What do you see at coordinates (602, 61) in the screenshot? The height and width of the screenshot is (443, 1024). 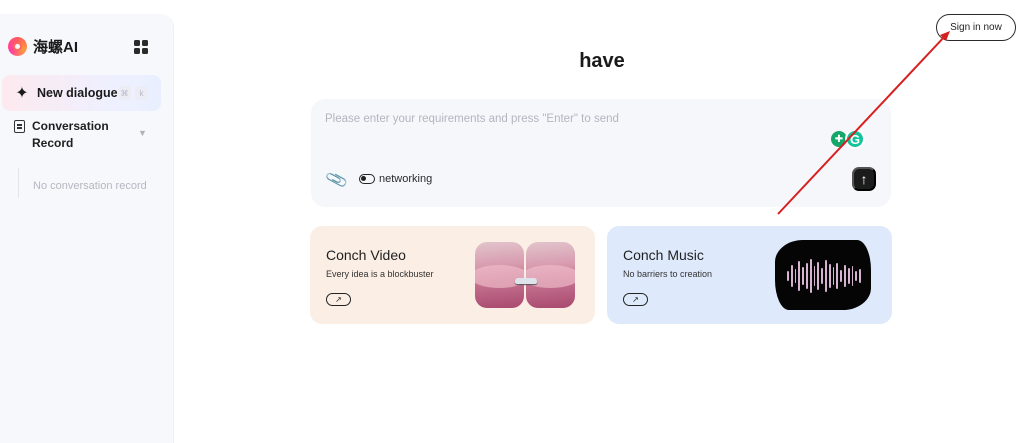 I see `page-heading: have` at bounding box center [602, 61].